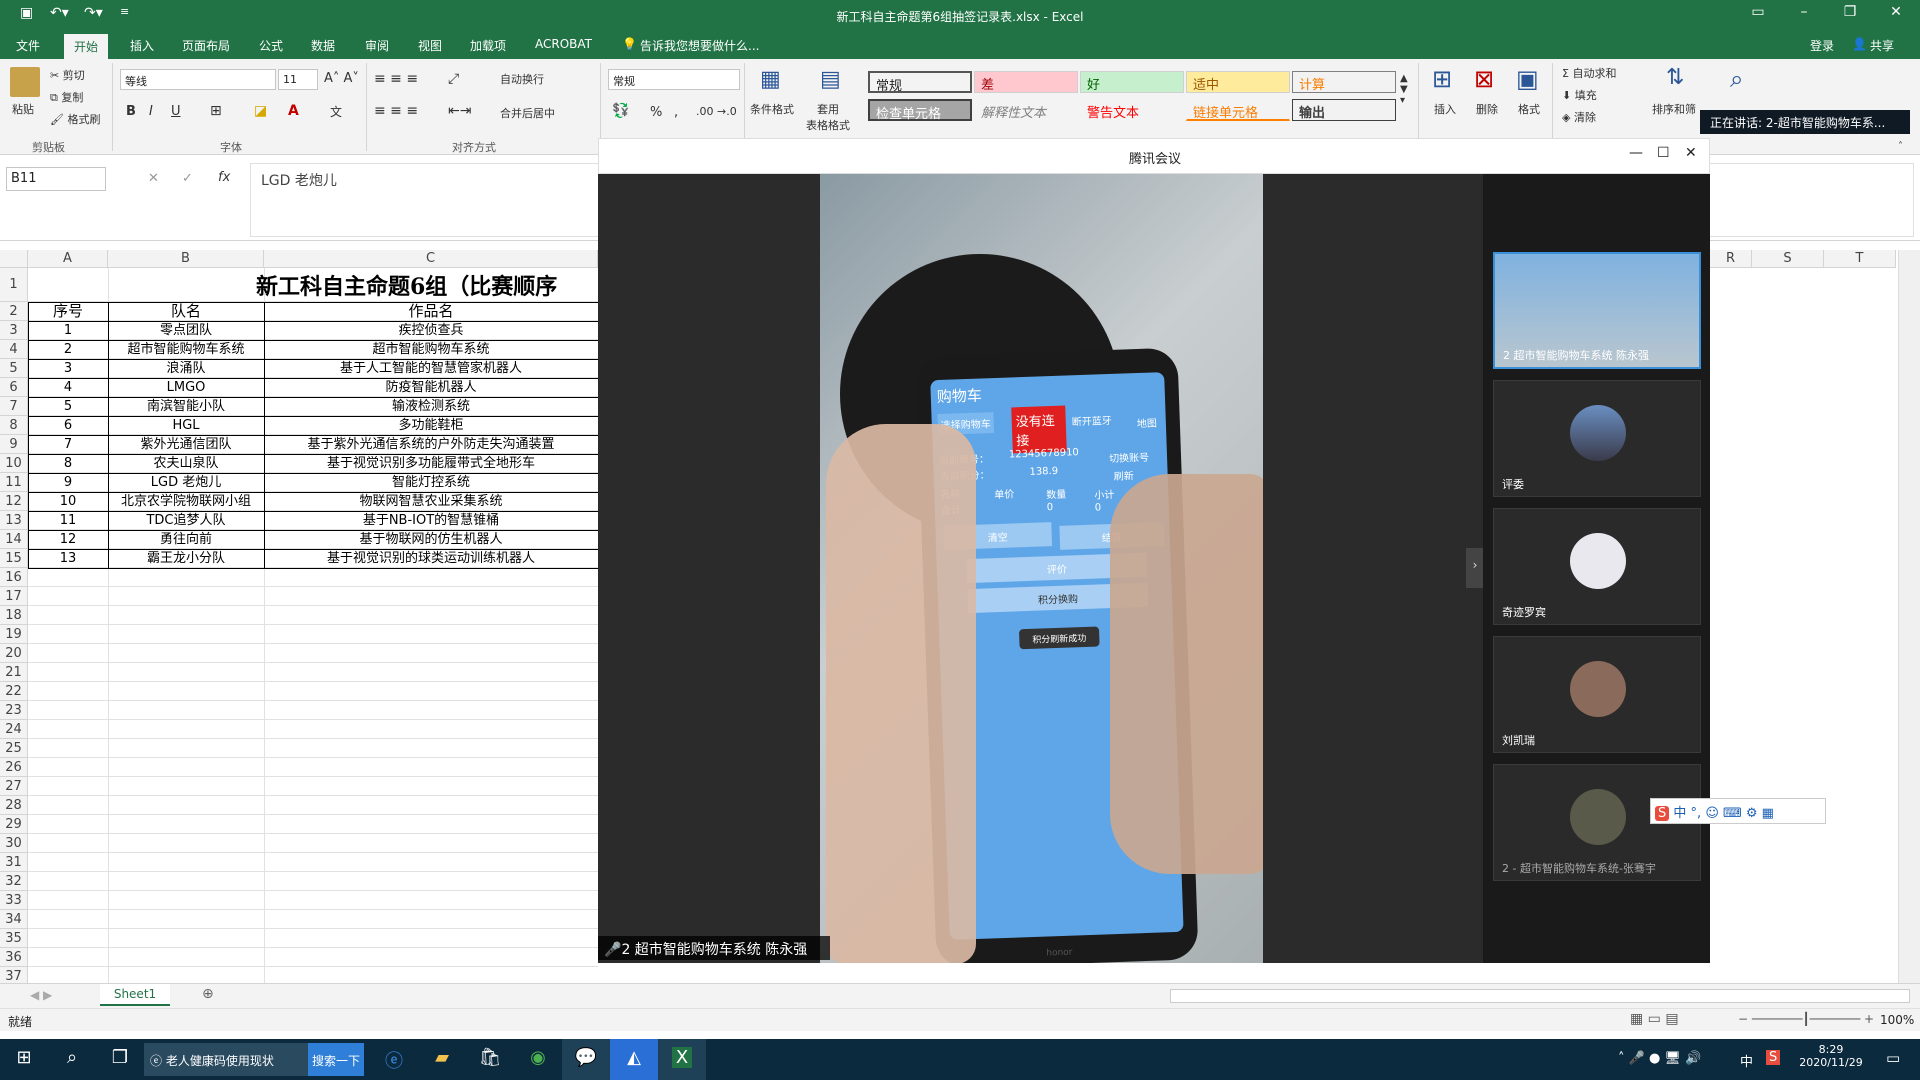 This screenshot has width=1920, height=1080. I want to click on row-header-27: 27, so click(14, 786).